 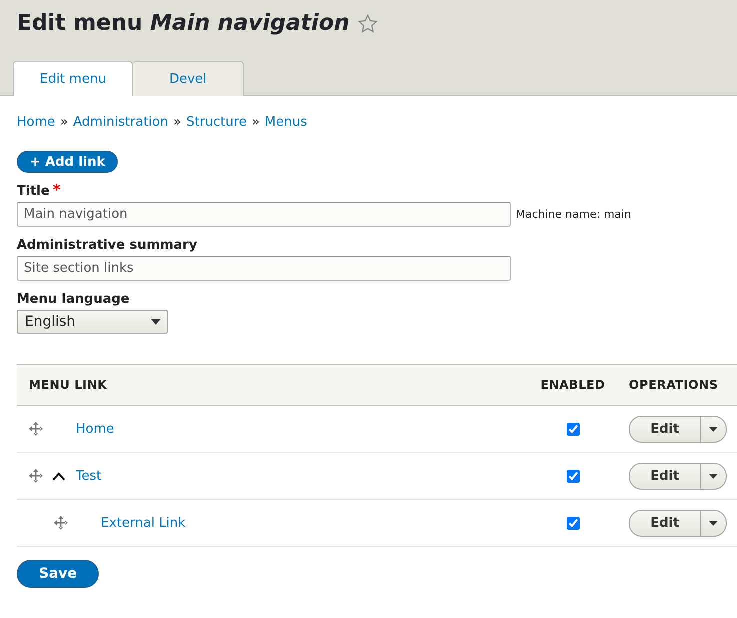 I want to click on machine-name: Machine name: main, so click(x=574, y=214).